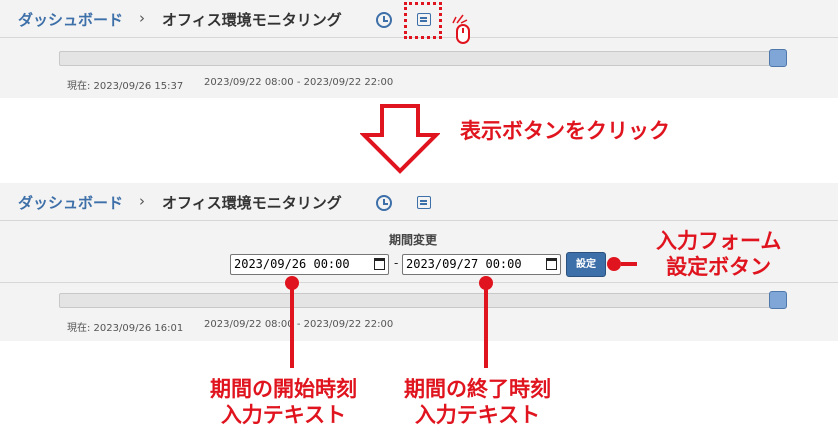  I want to click on display-icon, so click(424, 202).